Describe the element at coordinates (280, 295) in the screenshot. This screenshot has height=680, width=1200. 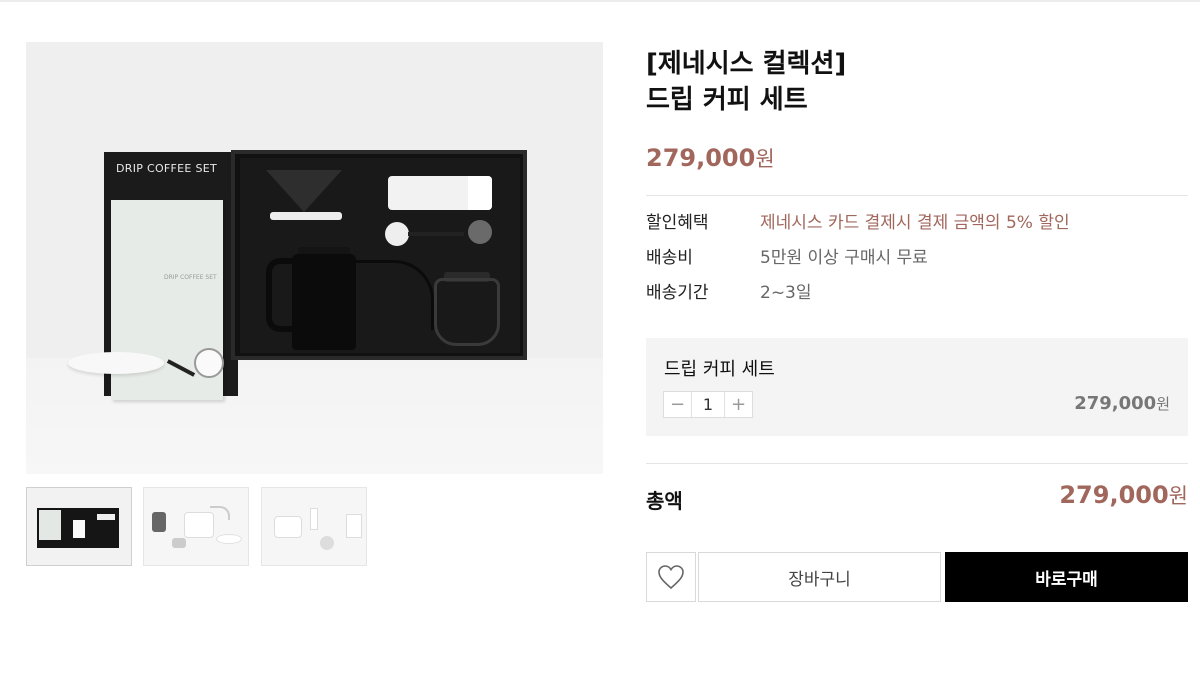
I see `kettle-handle` at that location.